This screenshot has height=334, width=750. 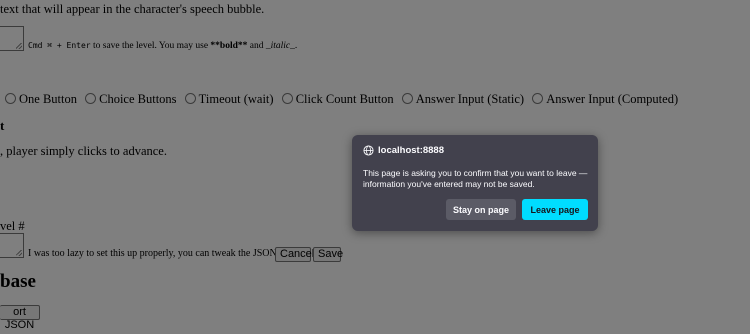 What do you see at coordinates (411, 150) in the screenshot?
I see `dialog-host: localhost:8888` at bounding box center [411, 150].